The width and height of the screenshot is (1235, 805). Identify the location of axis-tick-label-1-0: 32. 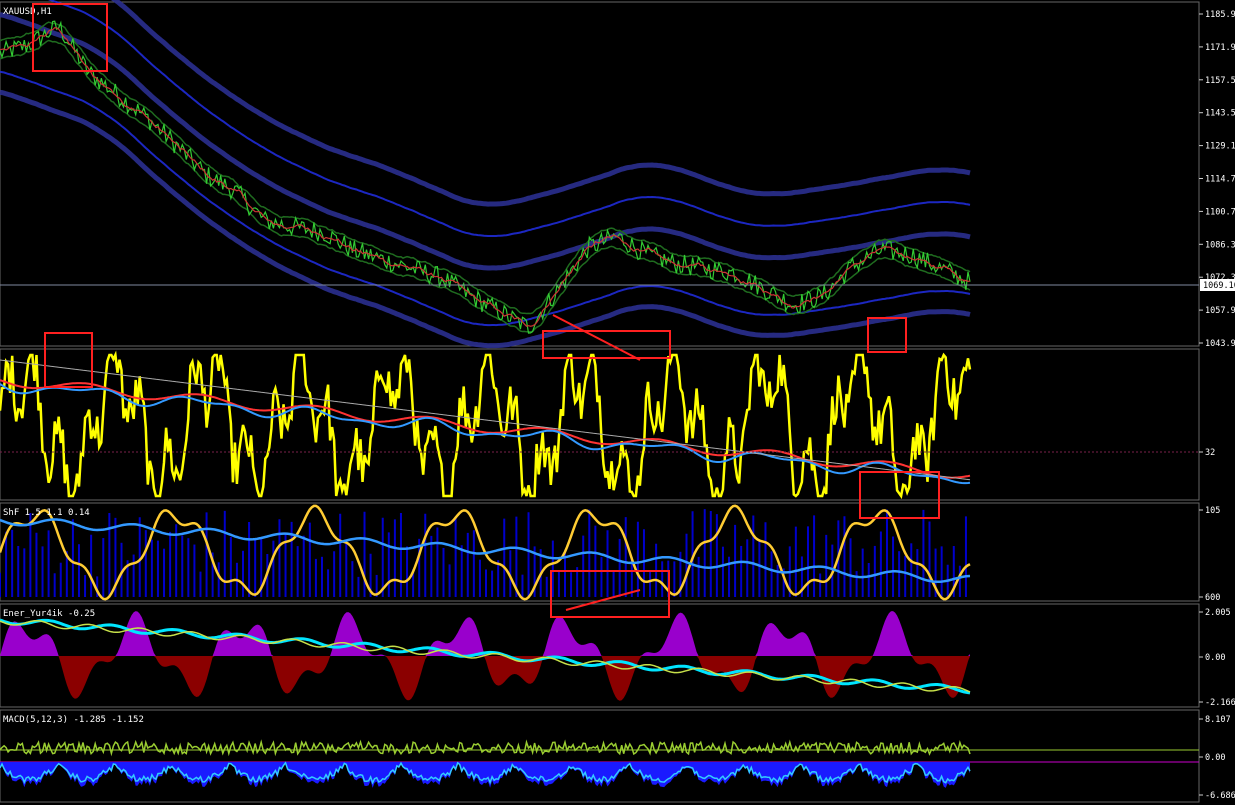
(1210, 453).